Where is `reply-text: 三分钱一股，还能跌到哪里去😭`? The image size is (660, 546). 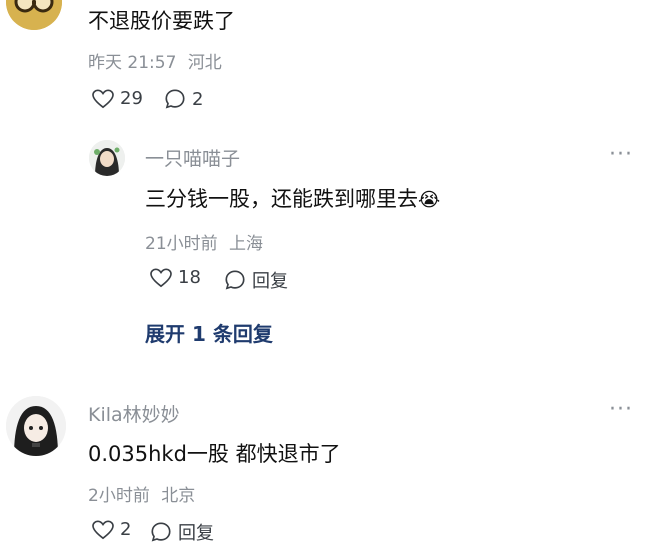 reply-text: 三分钱一股，还能跌到哪里去😭 is located at coordinates (292, 198).